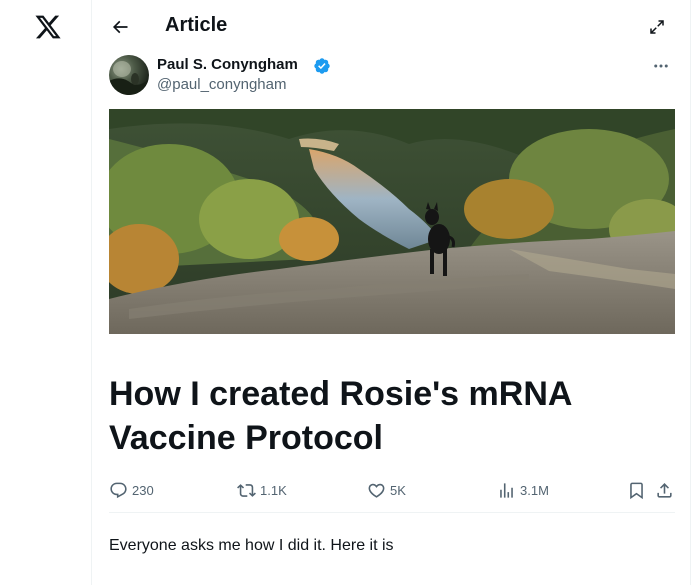 The image size is (700, 585). I want to click on arrow-left-icon, so click(120, 27).